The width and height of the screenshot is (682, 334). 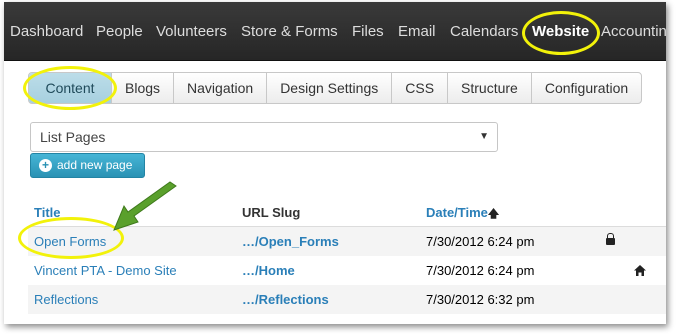 What do you see at coordinates (45, 165) in the screenshot?
I see `plus-circle-icon: +` at bounding box center [45, 165].